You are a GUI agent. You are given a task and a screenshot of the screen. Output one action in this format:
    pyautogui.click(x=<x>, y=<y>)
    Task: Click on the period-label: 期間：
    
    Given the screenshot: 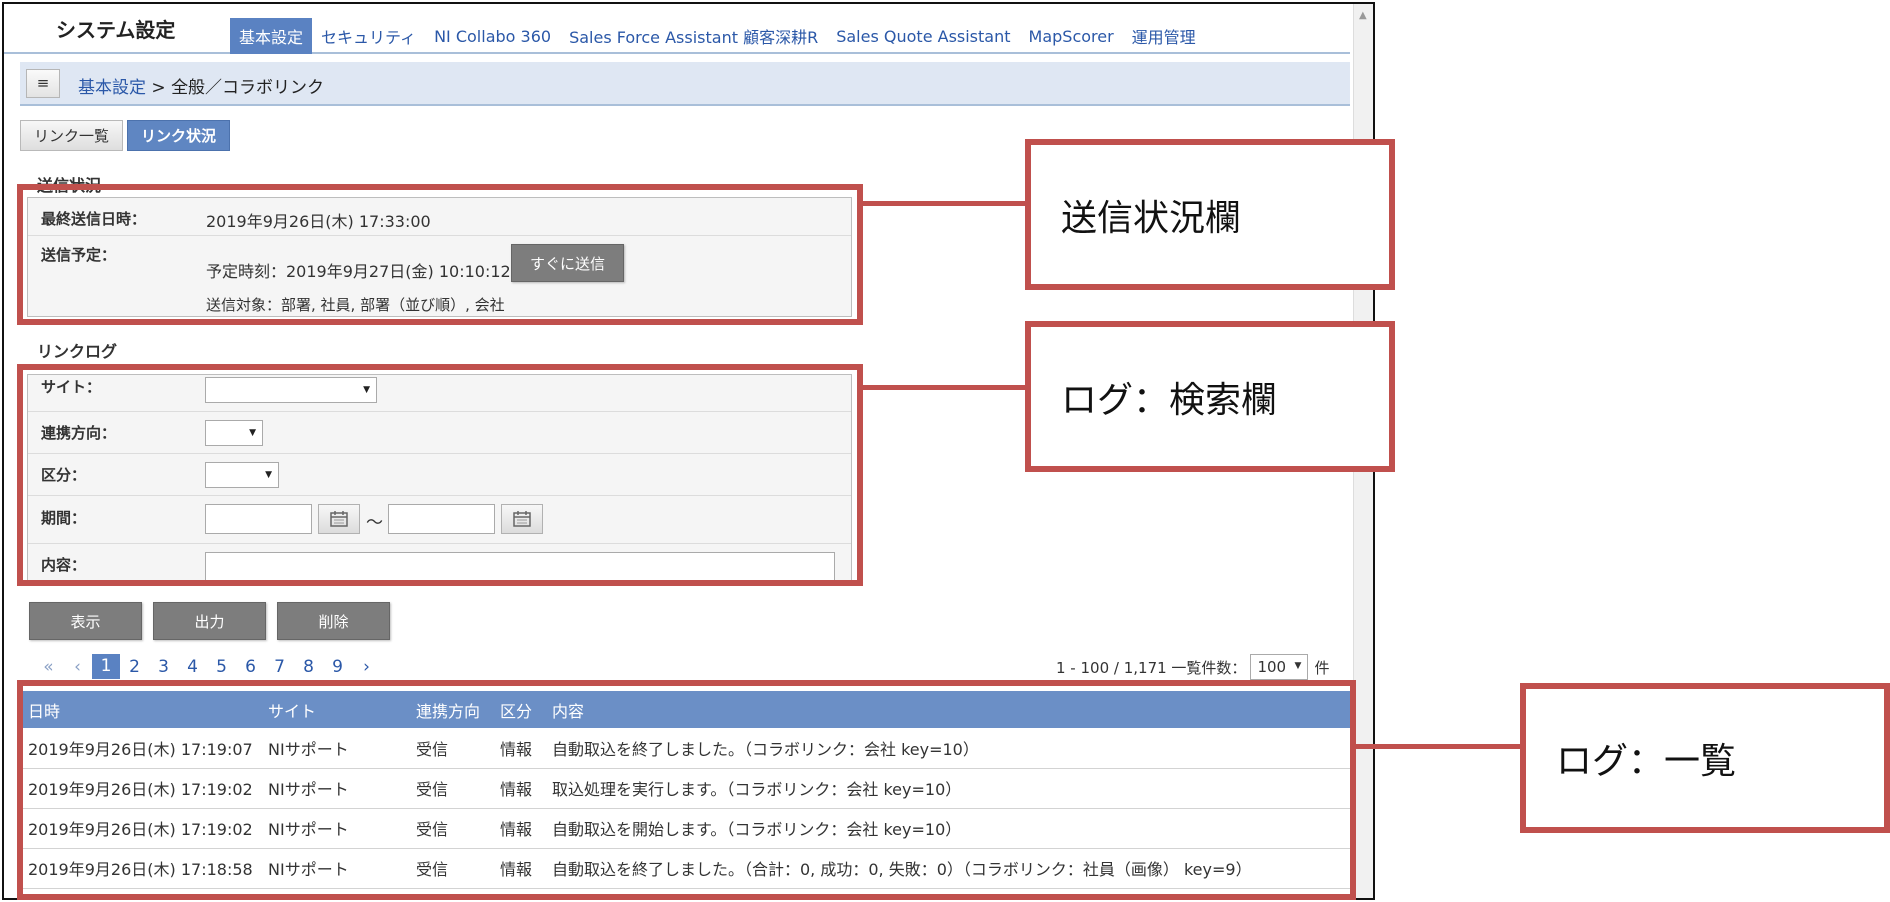 What is the action you would take?
    pyautogui.click(x=64, y=518)
    